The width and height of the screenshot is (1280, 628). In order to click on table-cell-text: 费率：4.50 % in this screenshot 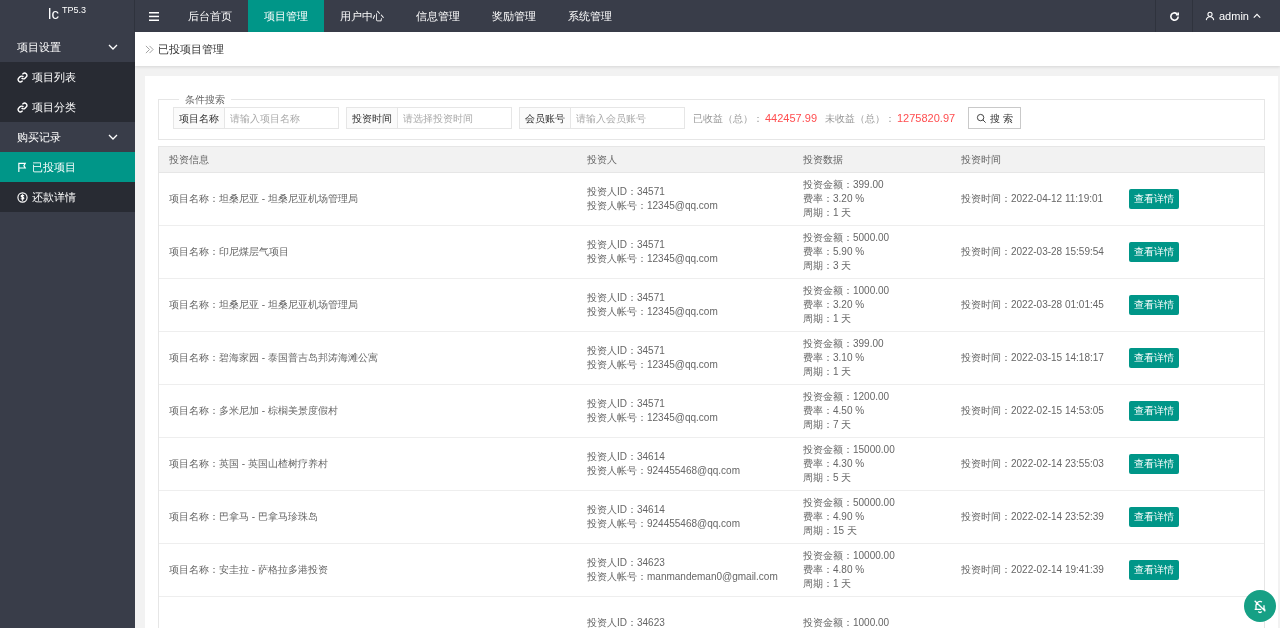, I will do `click(834, 411)`.